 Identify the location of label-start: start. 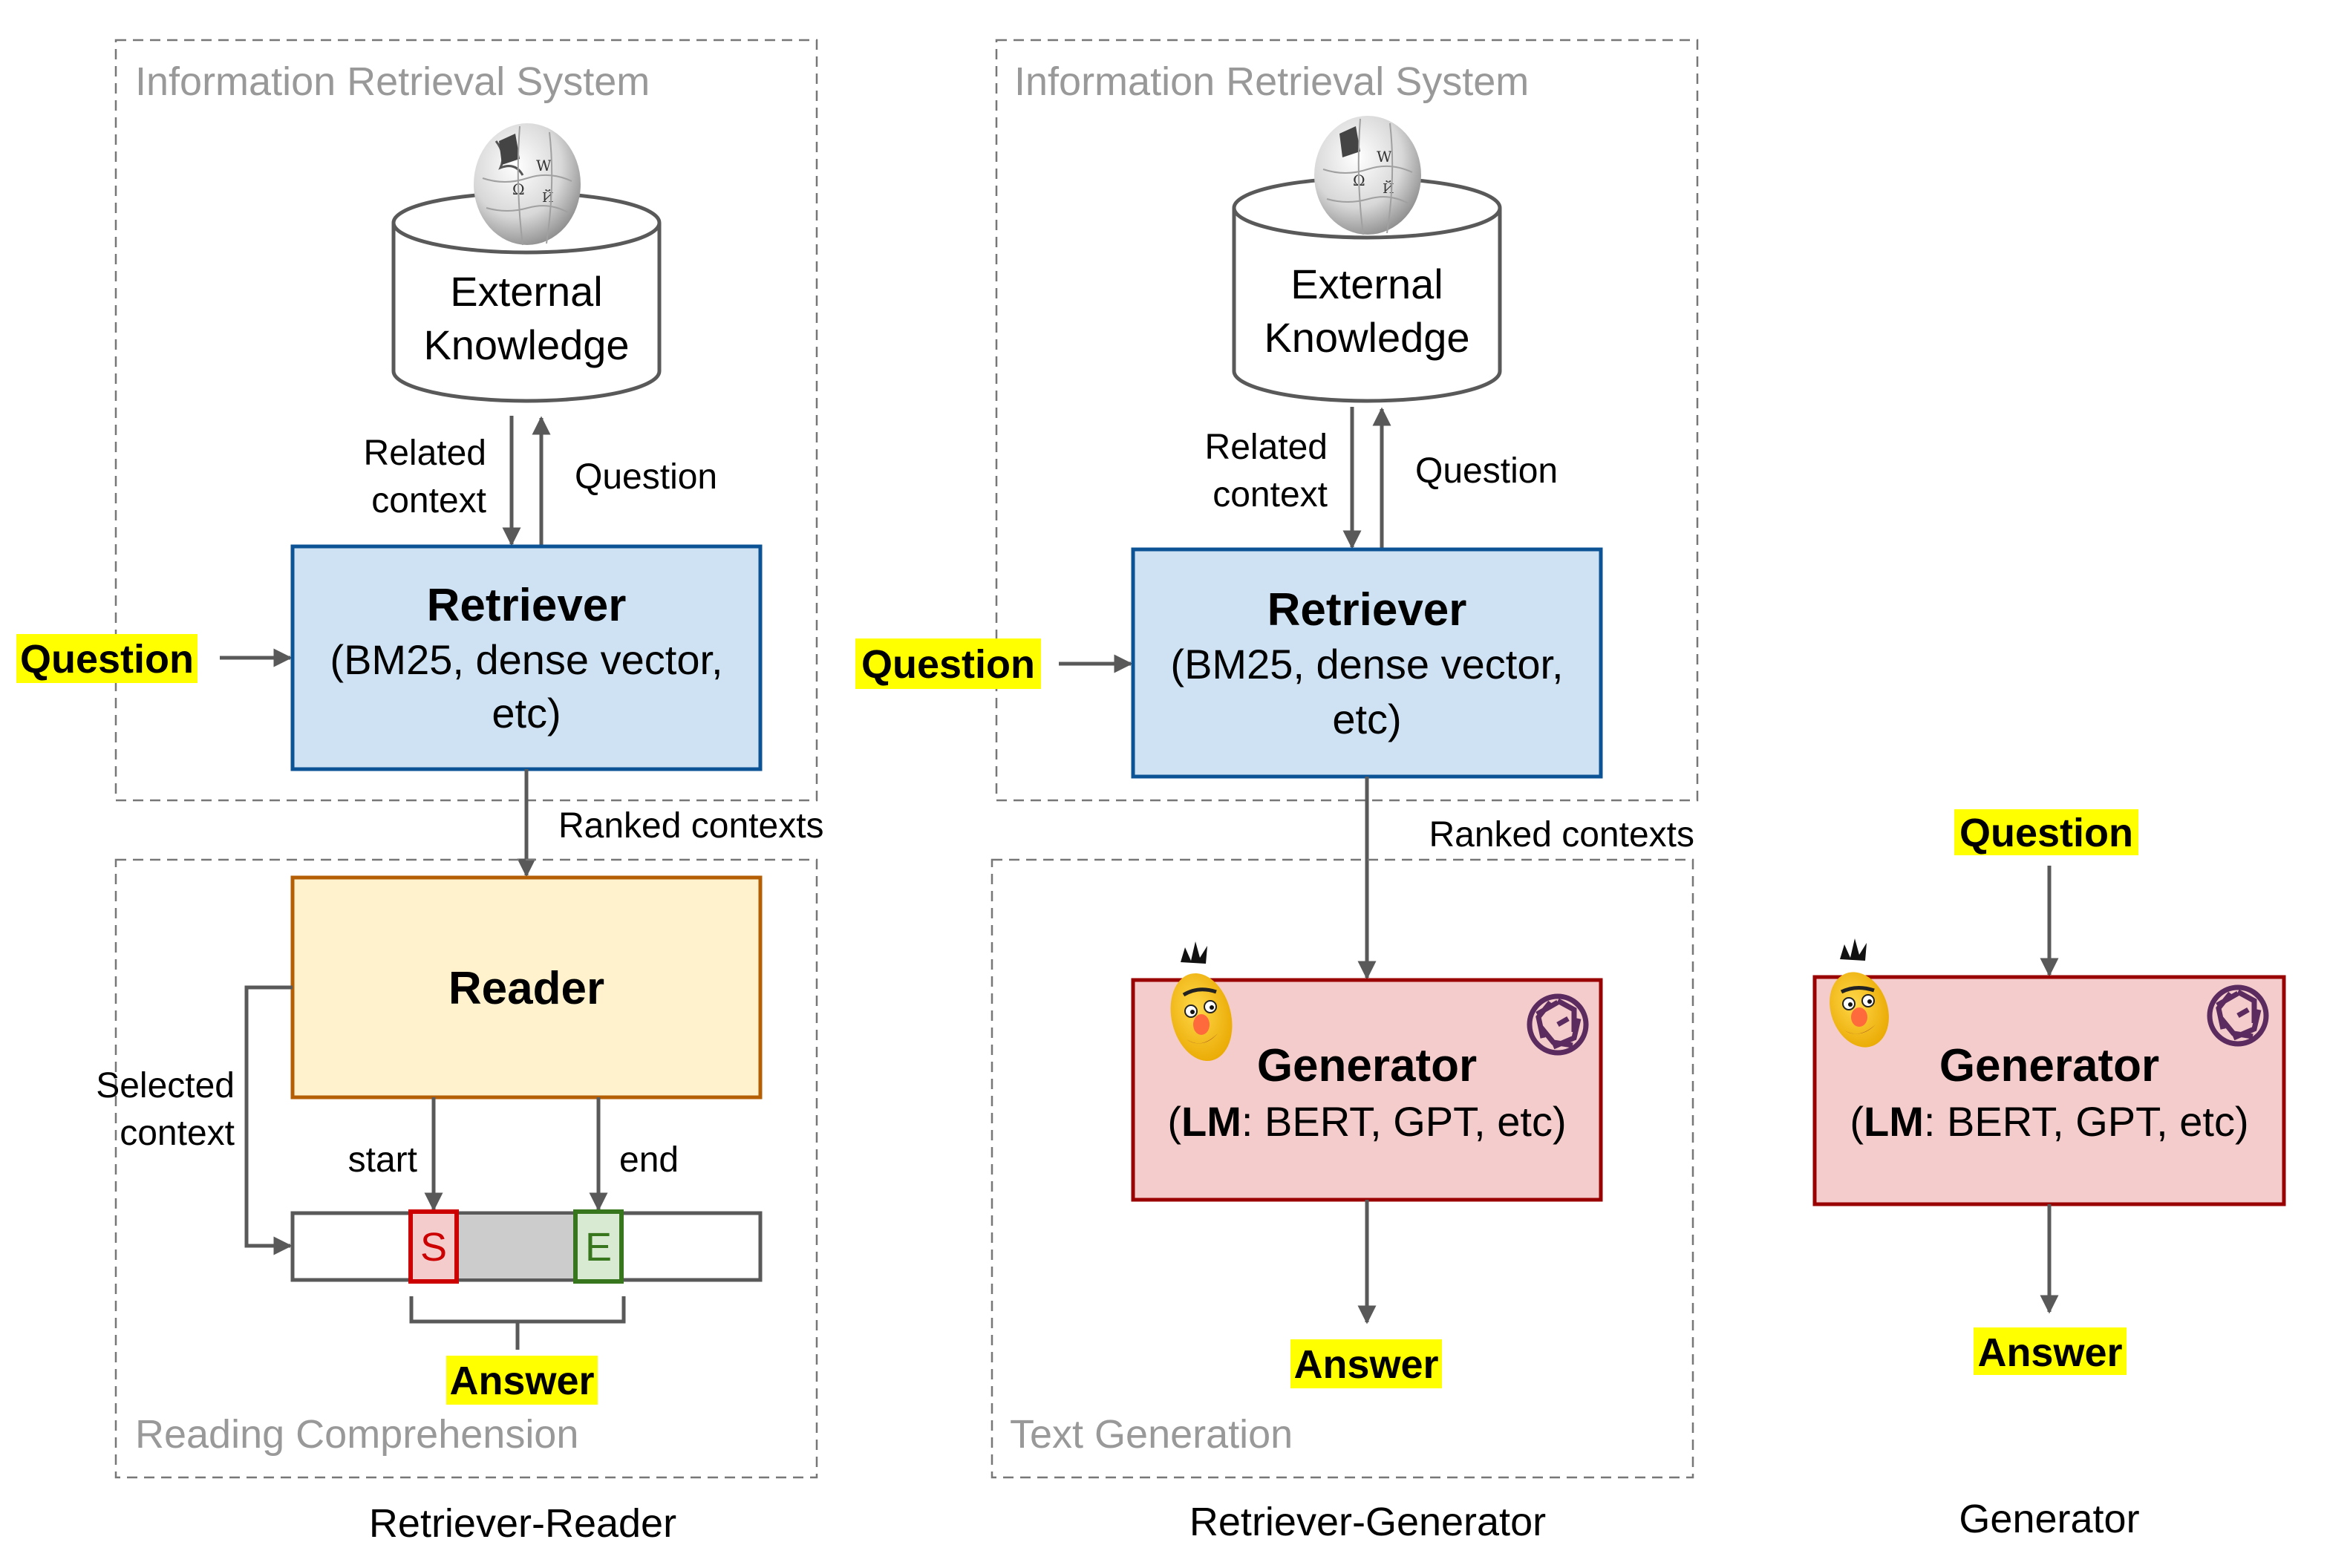
(382, 1160).